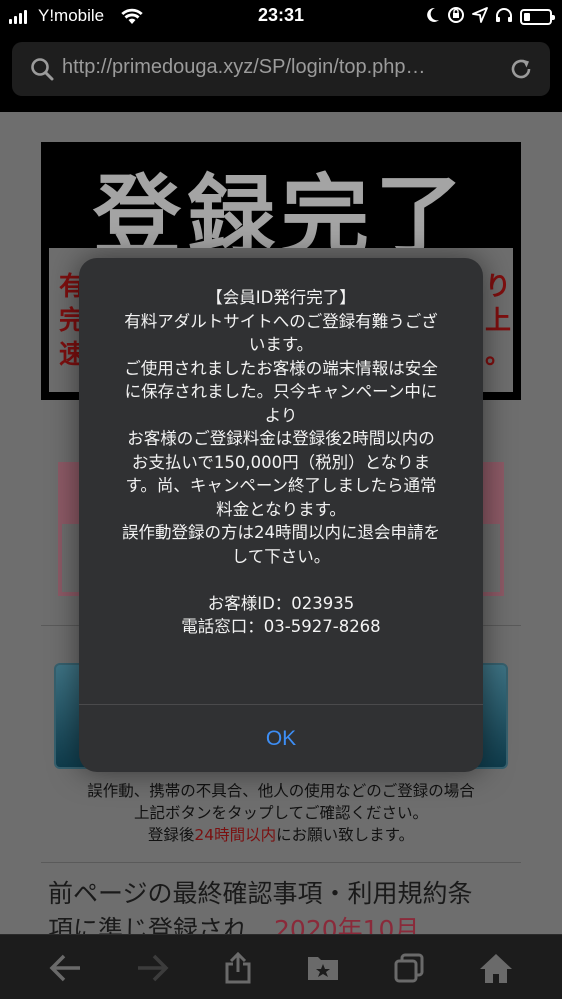 This screenshot has width=562, height=999. Describe the element at coordinates (281, 580) in the screenshot. I see `alert-spacer` at that location.